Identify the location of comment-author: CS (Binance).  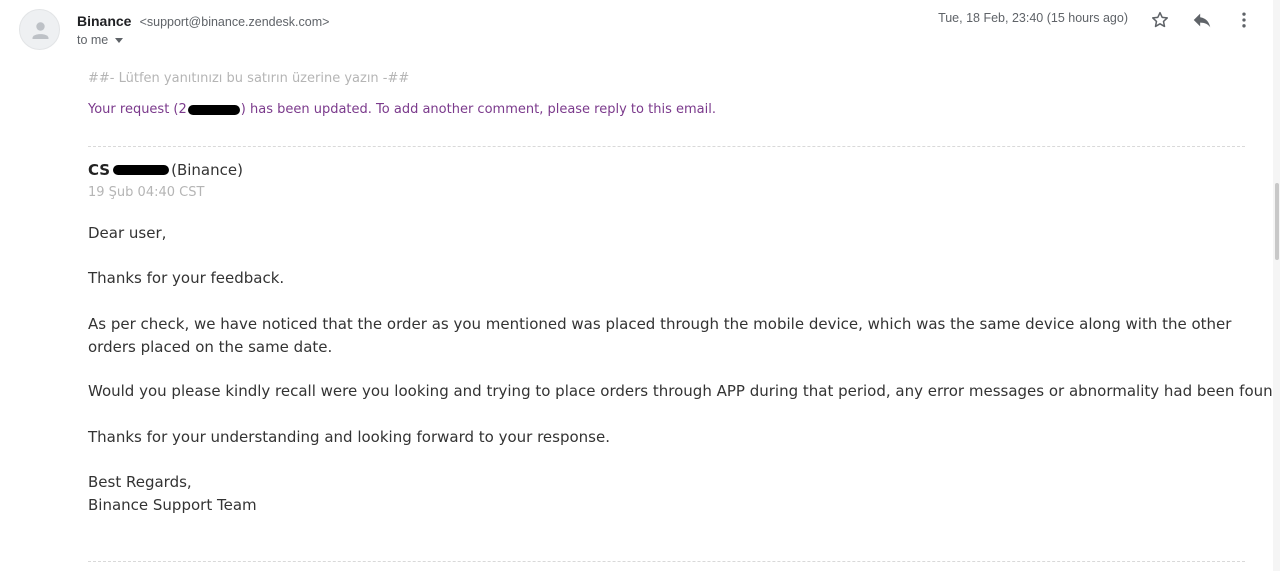
(165, 170).